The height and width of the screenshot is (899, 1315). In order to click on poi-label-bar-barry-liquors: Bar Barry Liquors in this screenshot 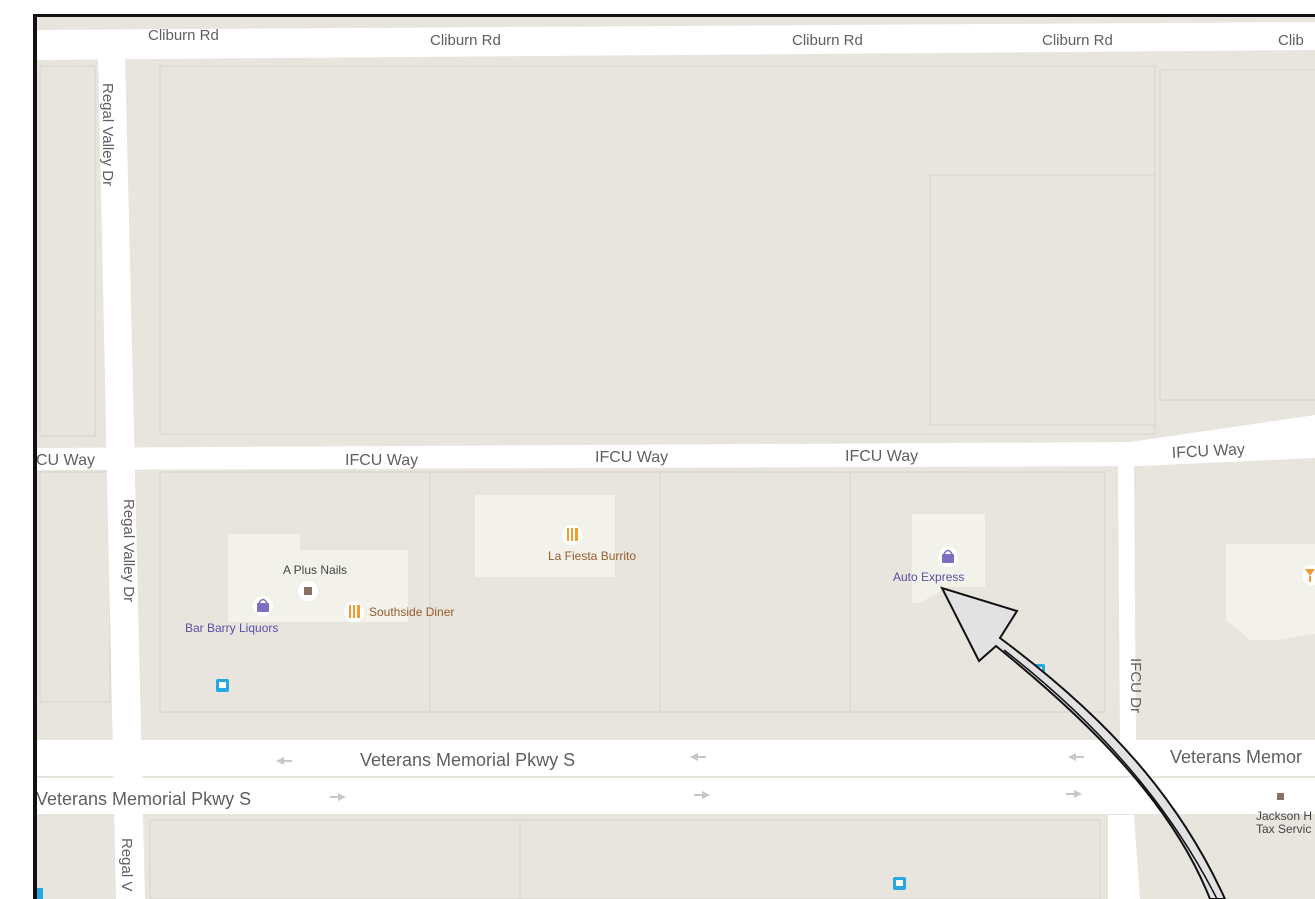, I will do `click(231, 628)`.